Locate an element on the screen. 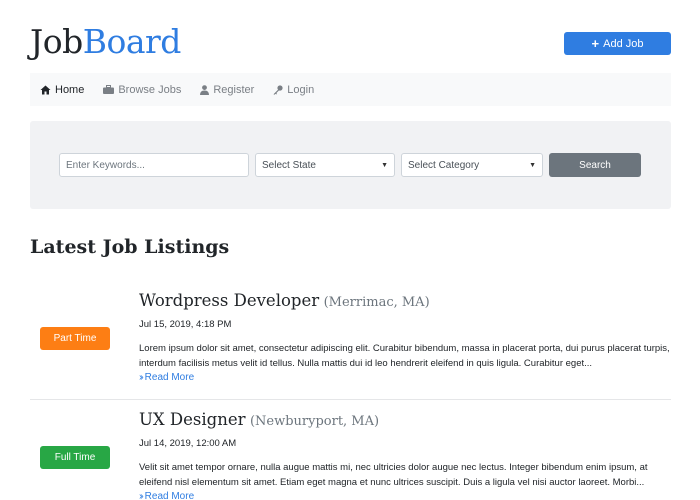 This screenshot has width=700, height=500. job-location: (Newburyport, MA) is located at coordinates (314, 421).